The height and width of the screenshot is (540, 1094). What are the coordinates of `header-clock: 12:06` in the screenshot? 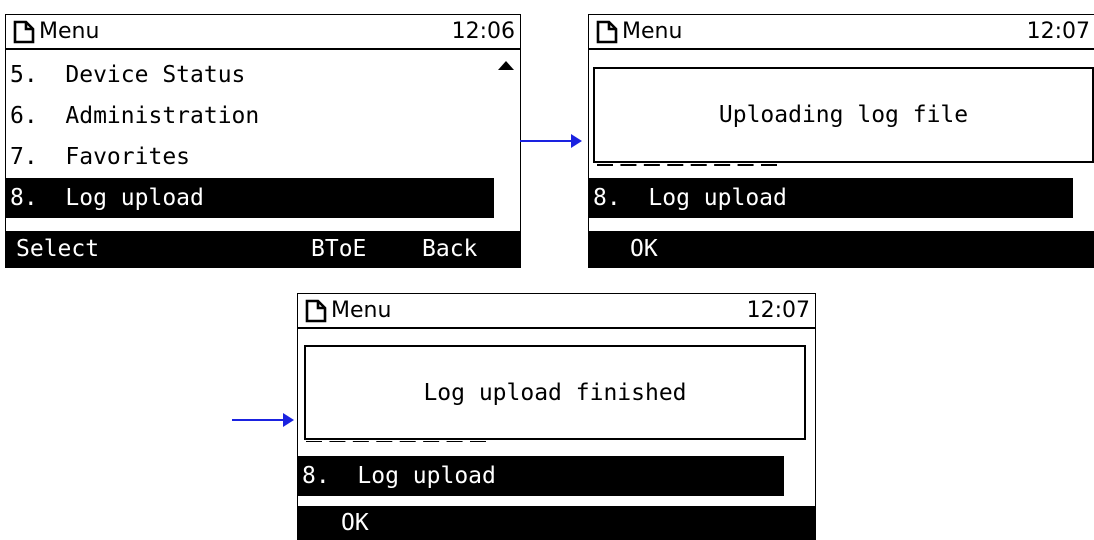 It's located at (483, 31).